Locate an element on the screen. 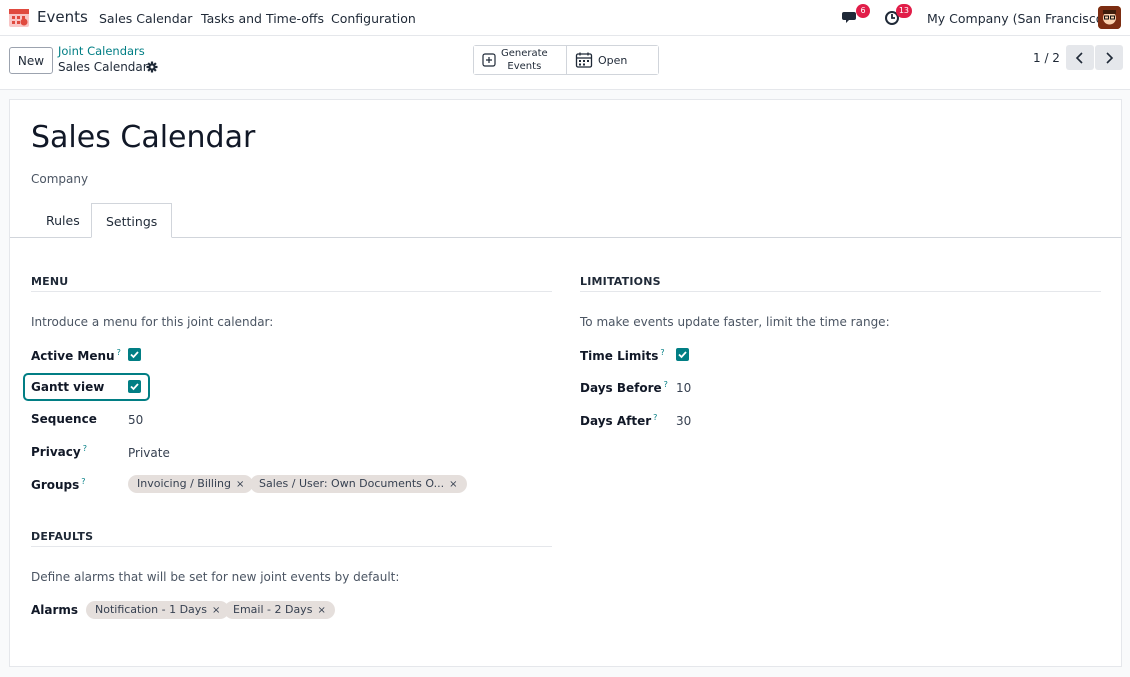 Image resolution: width=1130 pixels, height=677 pixels. days-after-label: Days After? is located at coordinates (619, 420).